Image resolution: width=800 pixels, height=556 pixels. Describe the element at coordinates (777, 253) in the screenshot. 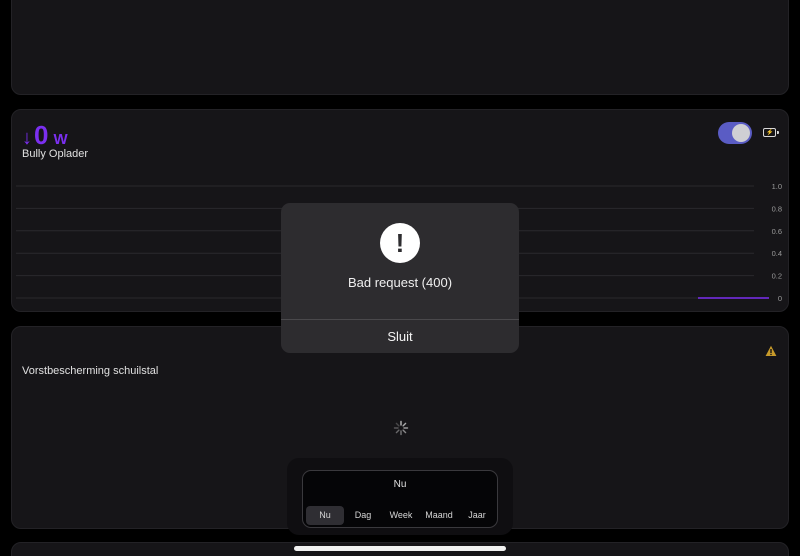

I see `y-tick-label: 0.4` at that location.